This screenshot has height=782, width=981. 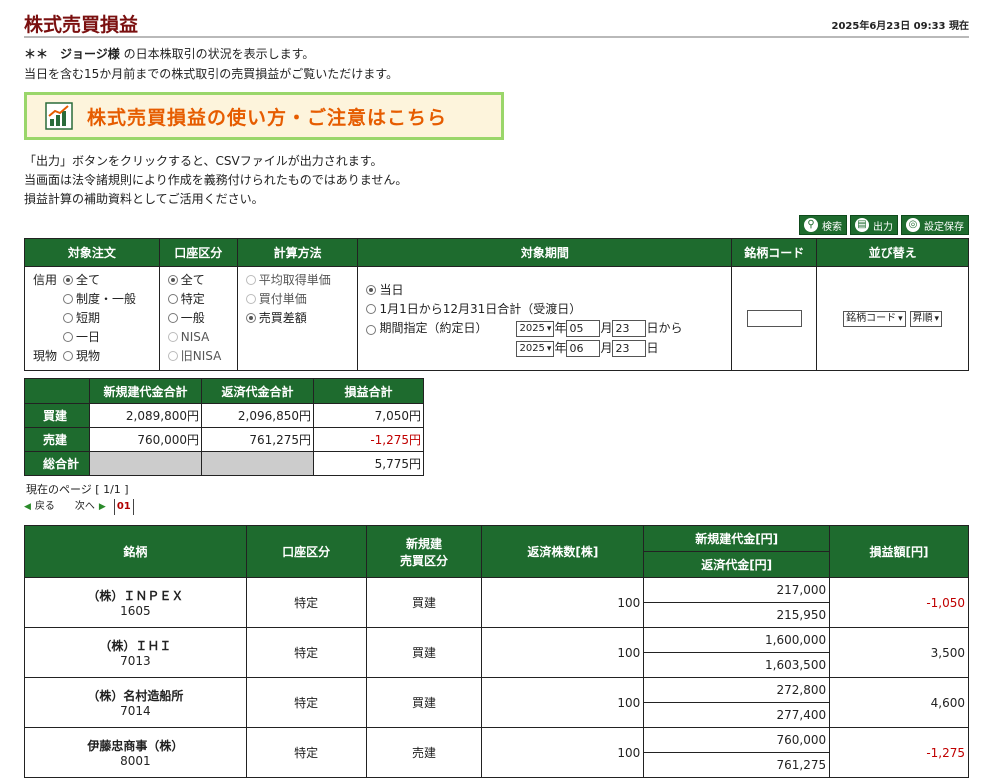 I want to click on stock-cell: （株）名村造船所 7014, so click(x=135, y=702).